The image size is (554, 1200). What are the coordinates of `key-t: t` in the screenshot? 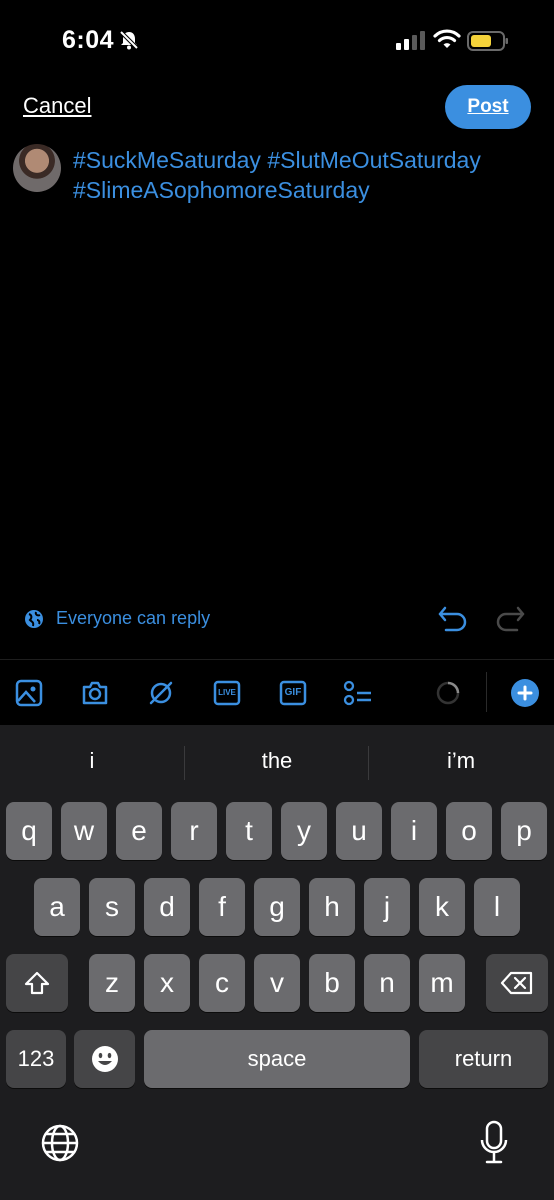 It's located at (249, 831).